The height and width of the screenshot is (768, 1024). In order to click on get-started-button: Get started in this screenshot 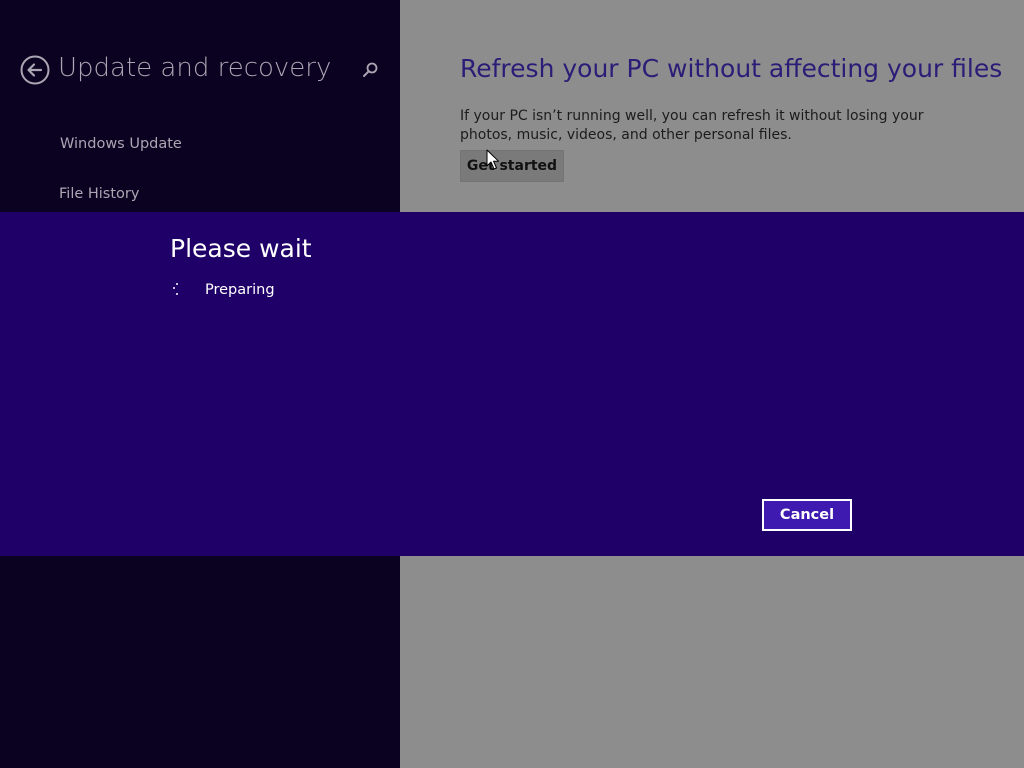, I will do `click(512, 166)`.